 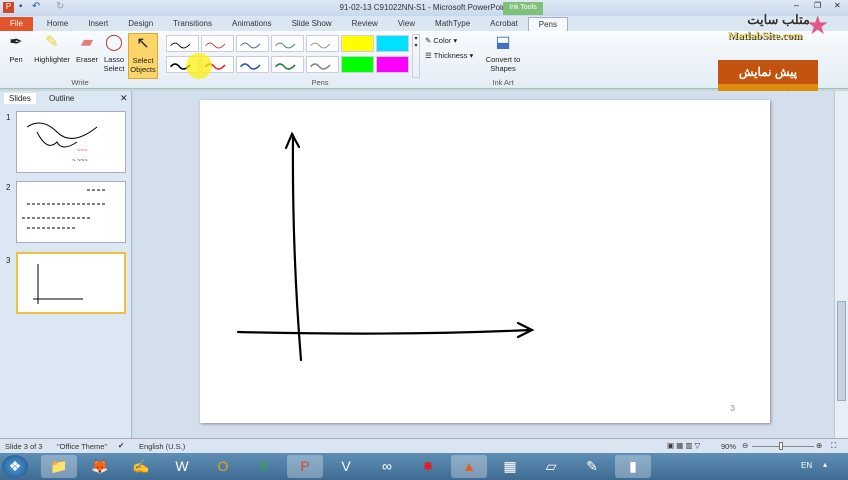 What do you see at coordinates (16, 48) in the screenshot?
I see `pen-button: ✒ Pen` at bounding box center [16, 48].